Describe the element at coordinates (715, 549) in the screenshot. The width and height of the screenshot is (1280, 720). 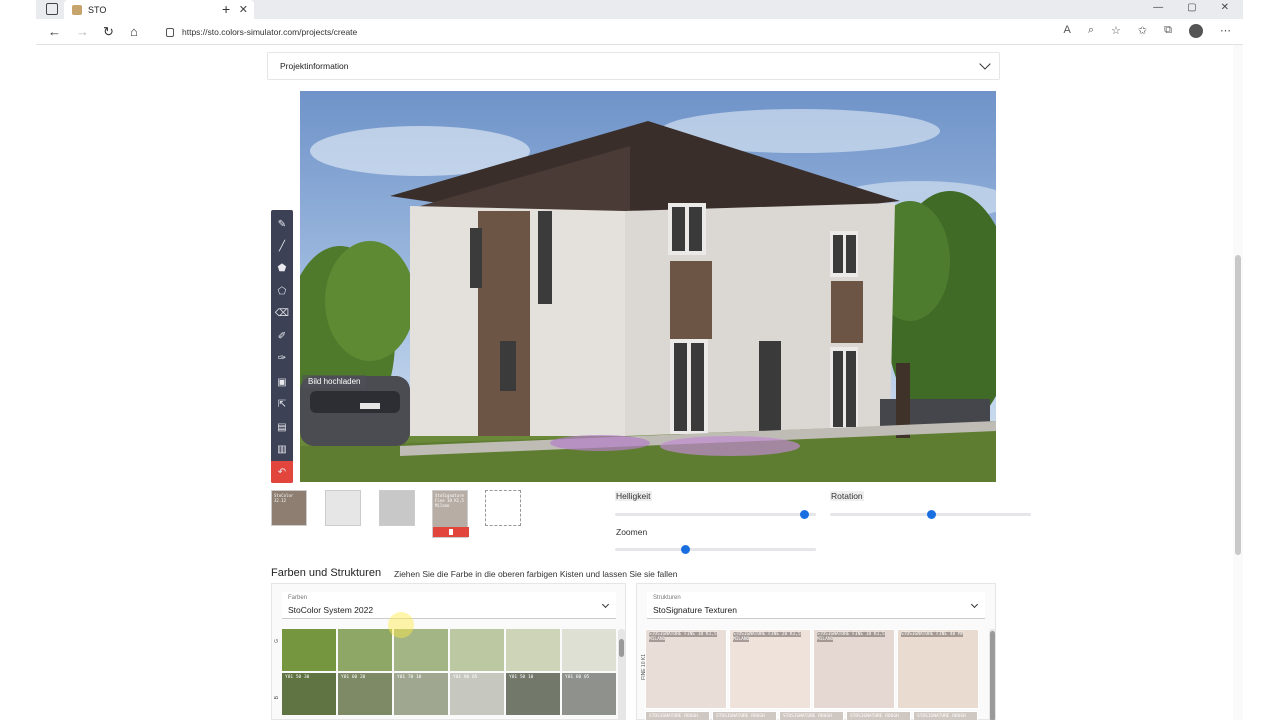
I see `zoom-slider` at that location.